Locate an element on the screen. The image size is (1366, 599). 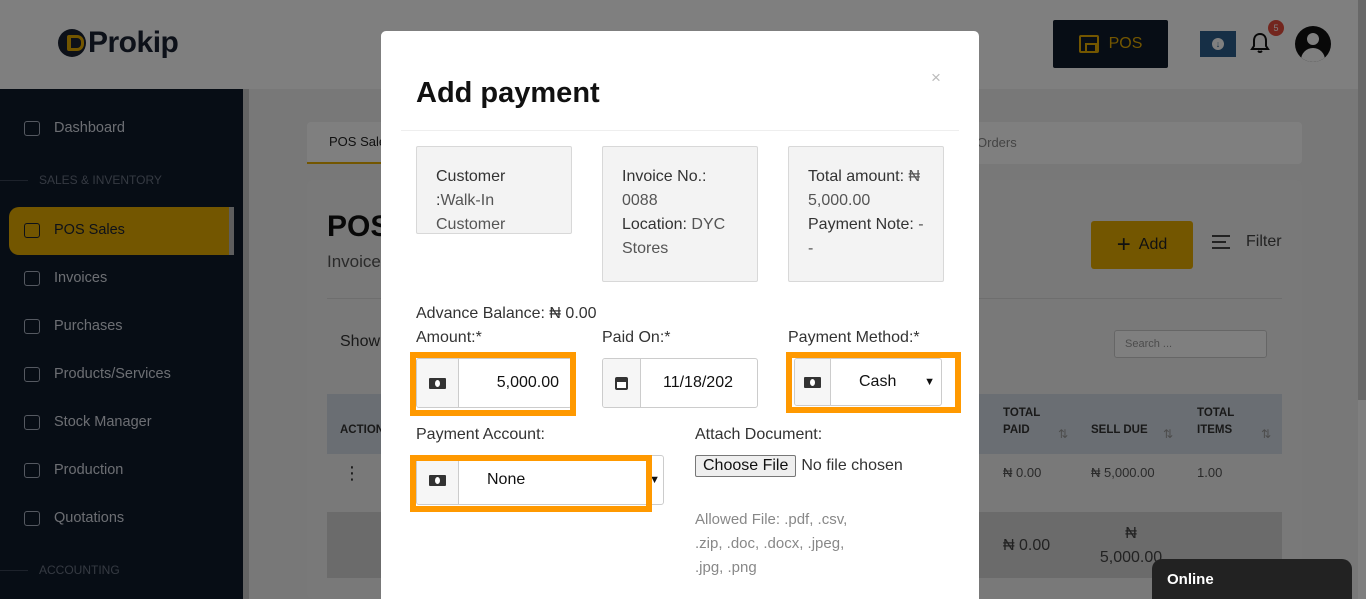
modal-divider is located at coordinates (680, 130).